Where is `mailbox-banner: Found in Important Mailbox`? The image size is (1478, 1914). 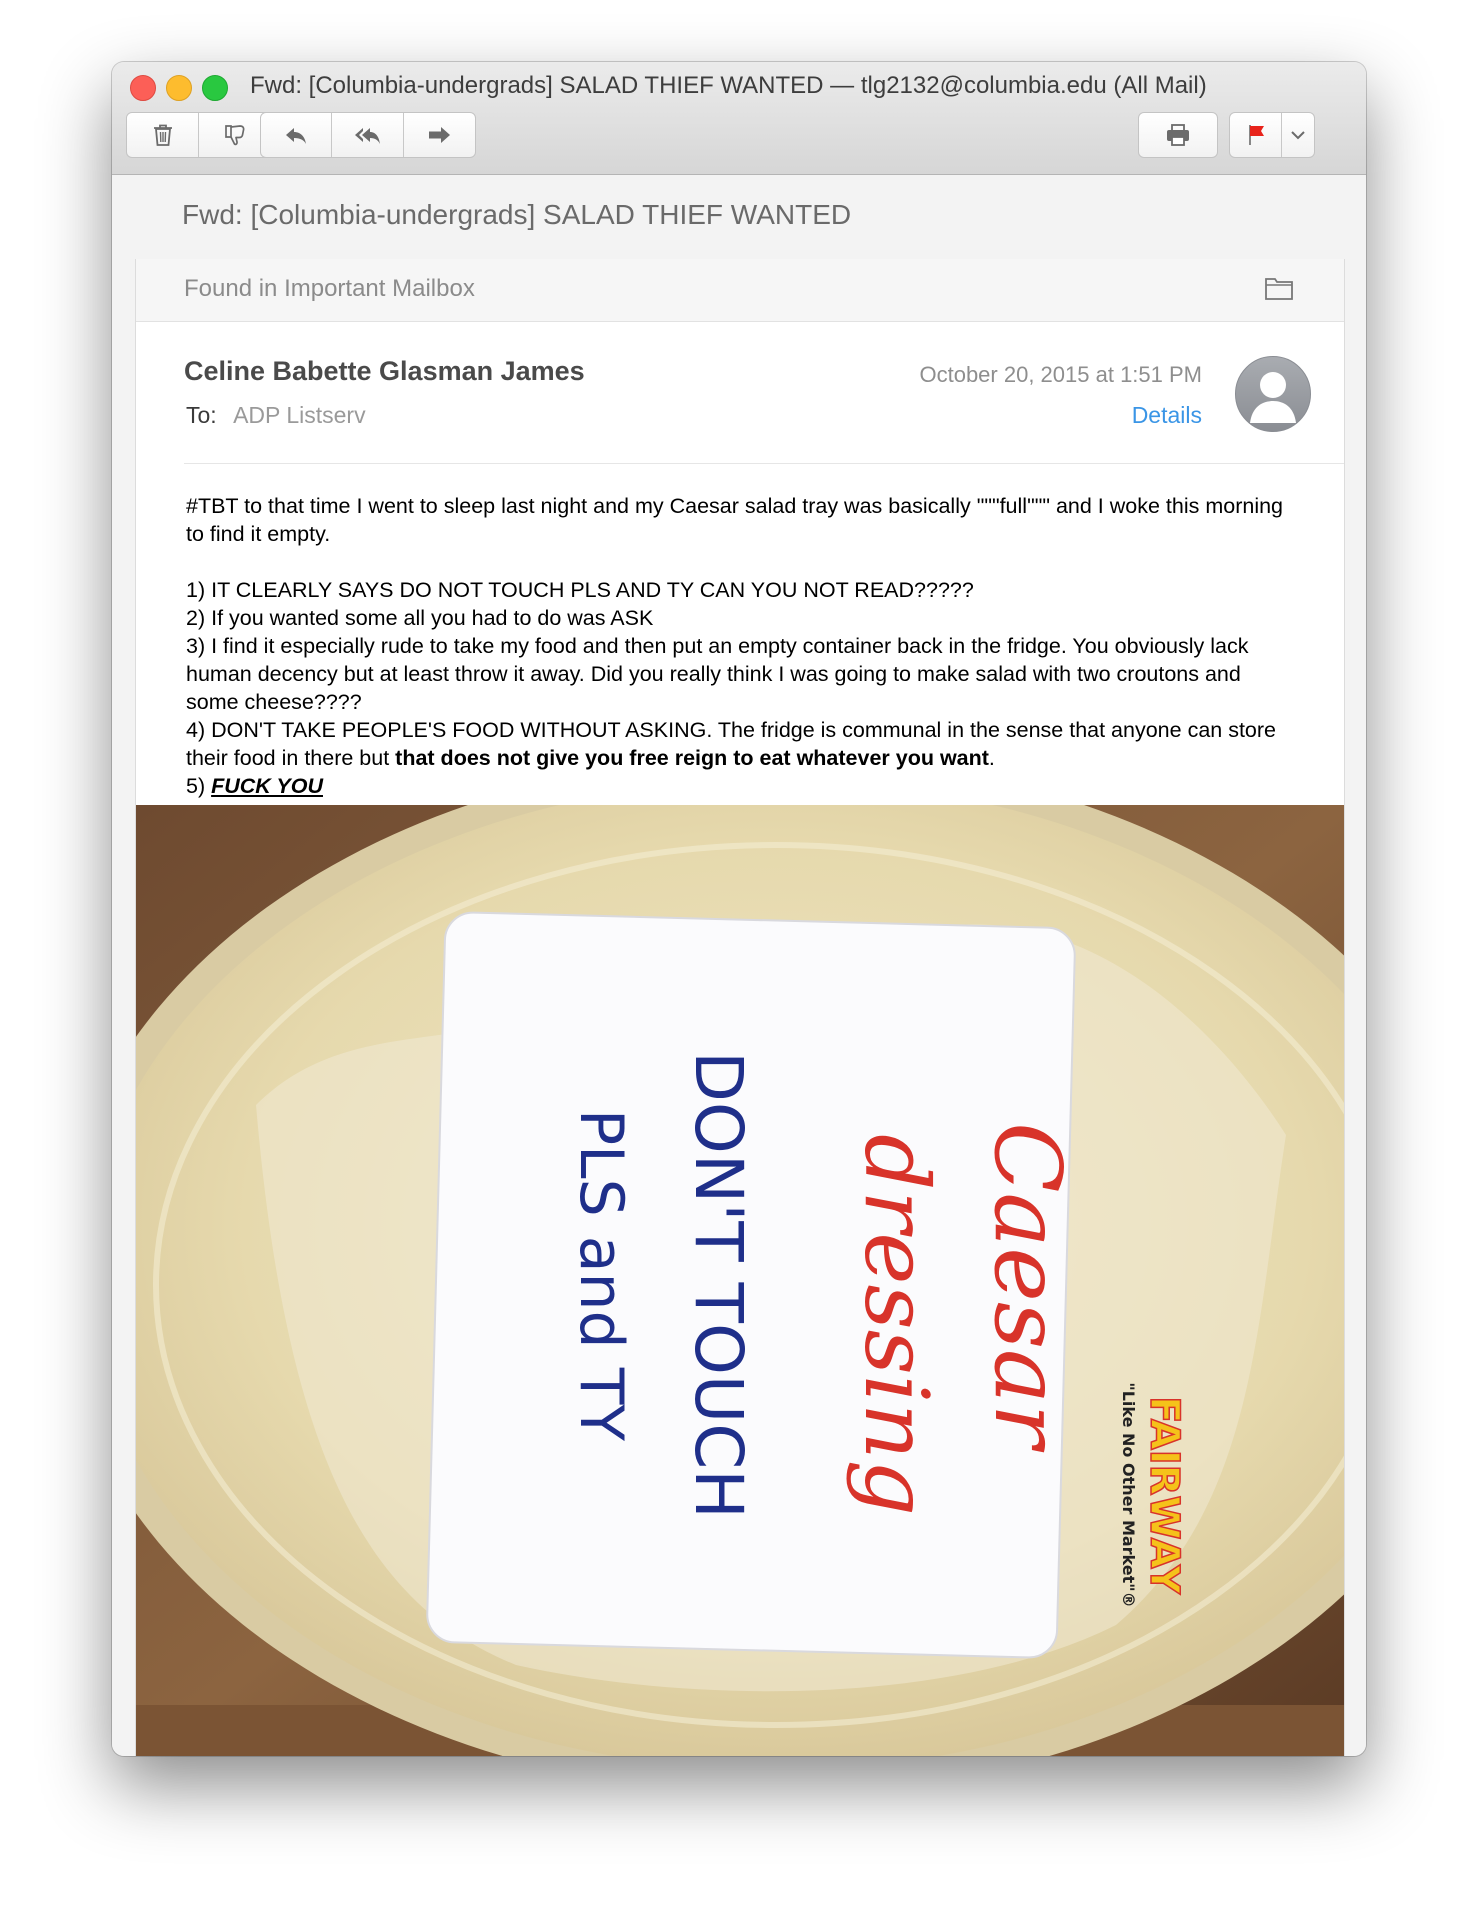 mailbox-banner: Found in Important Mailbox is located at coordinates (740, 290).